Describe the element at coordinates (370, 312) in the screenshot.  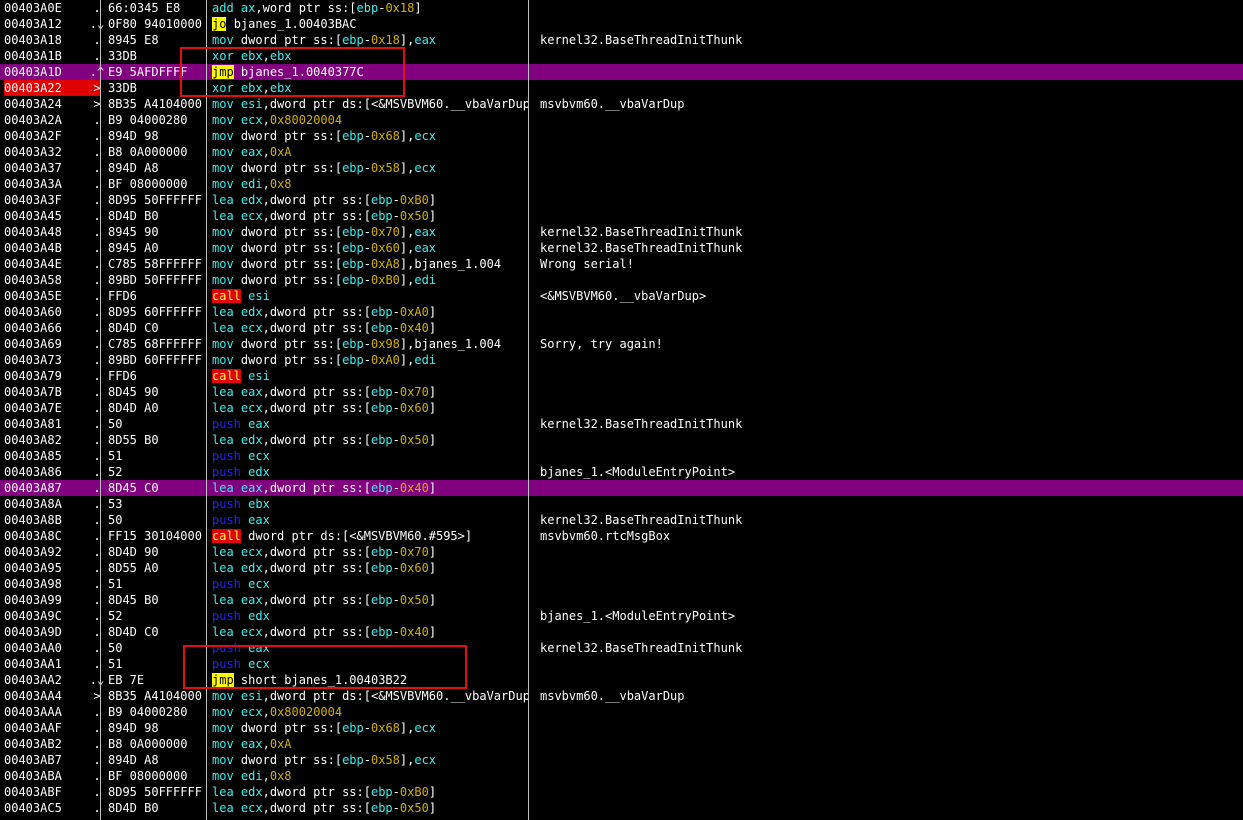
I see `disassembly-cell: lea edx,dword ptr ss:[ebp-0xA0]` at that location.